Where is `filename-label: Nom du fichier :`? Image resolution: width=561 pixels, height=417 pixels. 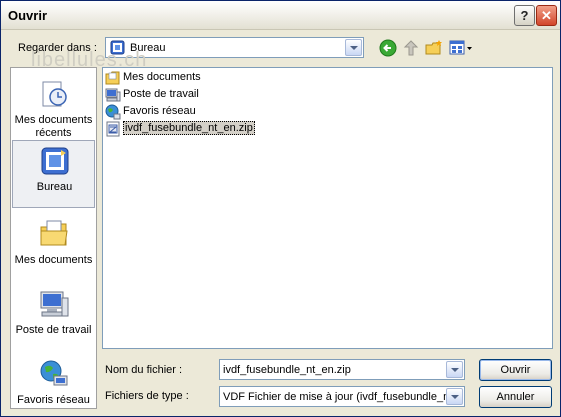
filename-label: Nom du fichier : is located at coordinates (144, 370).